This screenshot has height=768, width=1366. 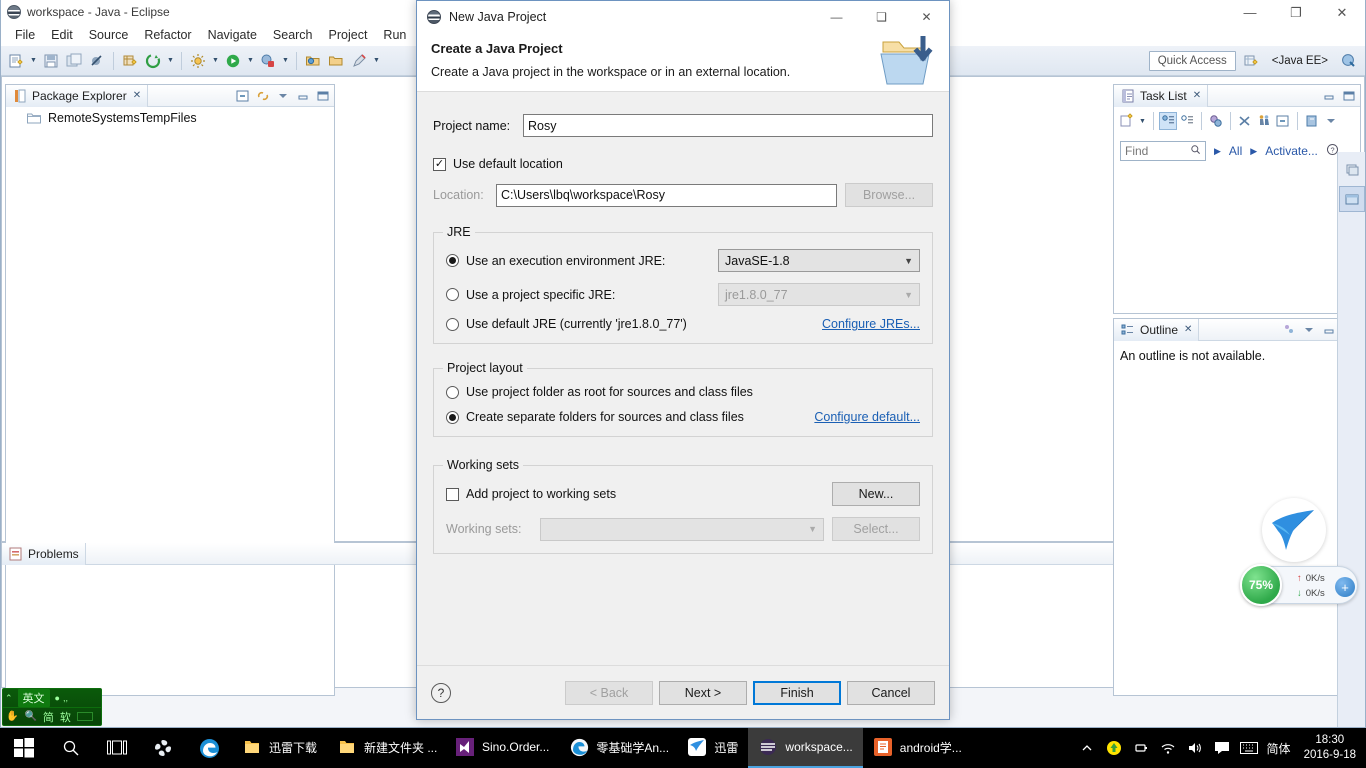 What do you see at coordinates (376, 61) in the screenshot?
I see `external-tools-dropdown: ▼` at bounding box center [376, 61].